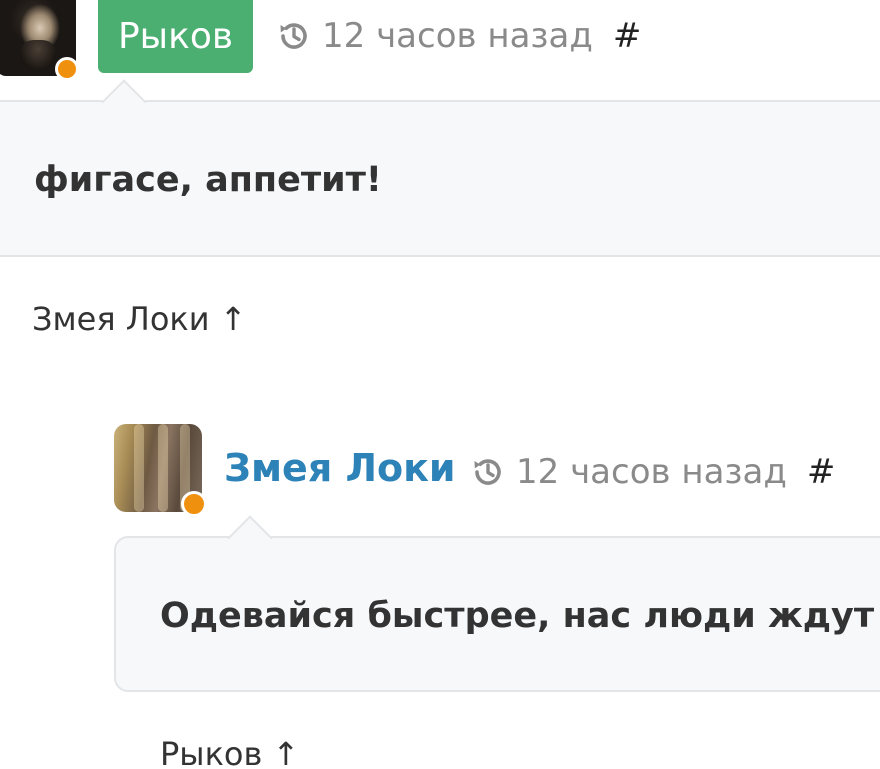  Describe the element at coordinates (229, 752) in the screenshot. I see `reply-to-link: Рыков ↑` at that location.